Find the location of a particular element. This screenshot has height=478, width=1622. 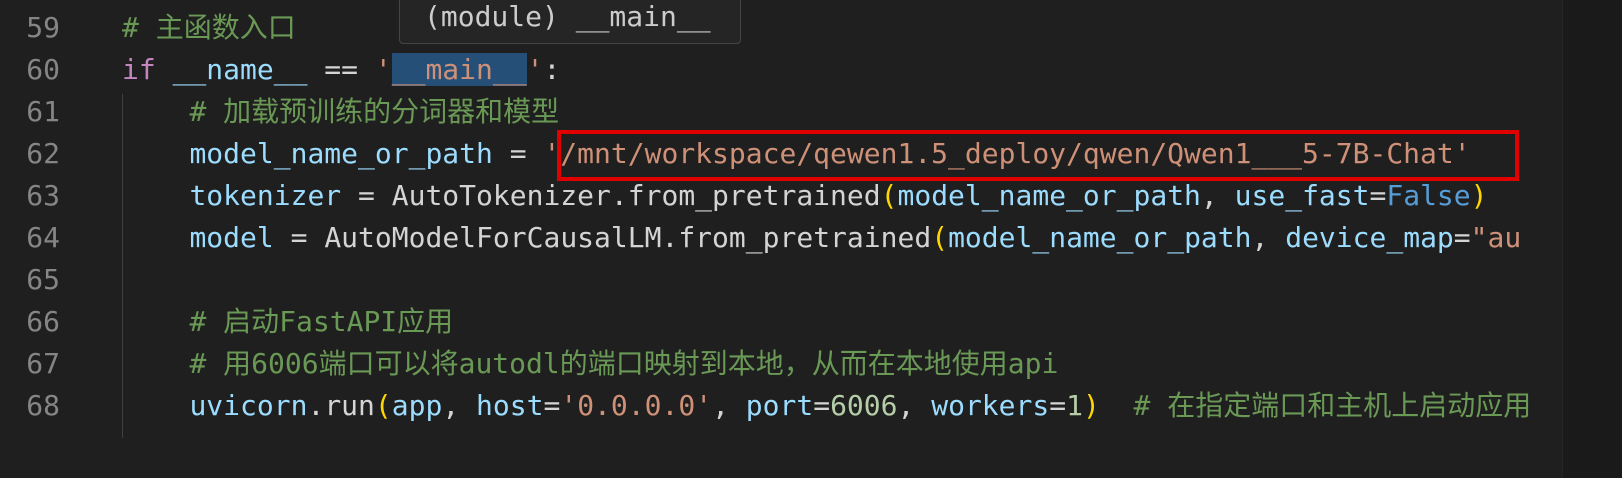

code-line-67: 67 # 用6006端口可以将autodl的端口映射到本地，从而在本地使用api is located at coordinates (781, 363).